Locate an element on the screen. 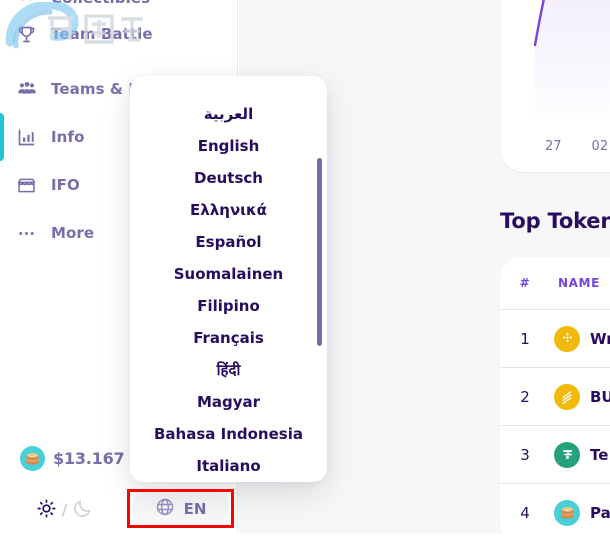 This screenshot has height=539, width=610. storefront-icon is located at coordinates (29, 185).